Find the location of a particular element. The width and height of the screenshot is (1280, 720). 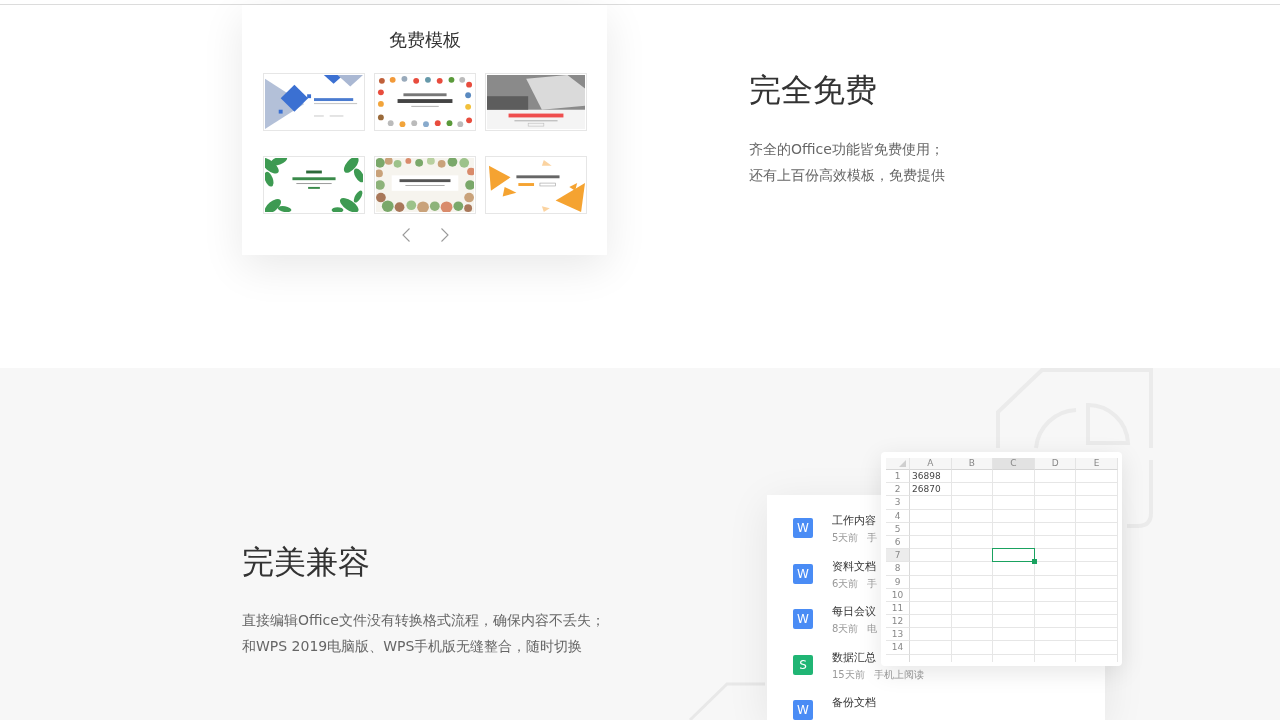

card-title: 免费模板 is located at coordinates (425, 40).